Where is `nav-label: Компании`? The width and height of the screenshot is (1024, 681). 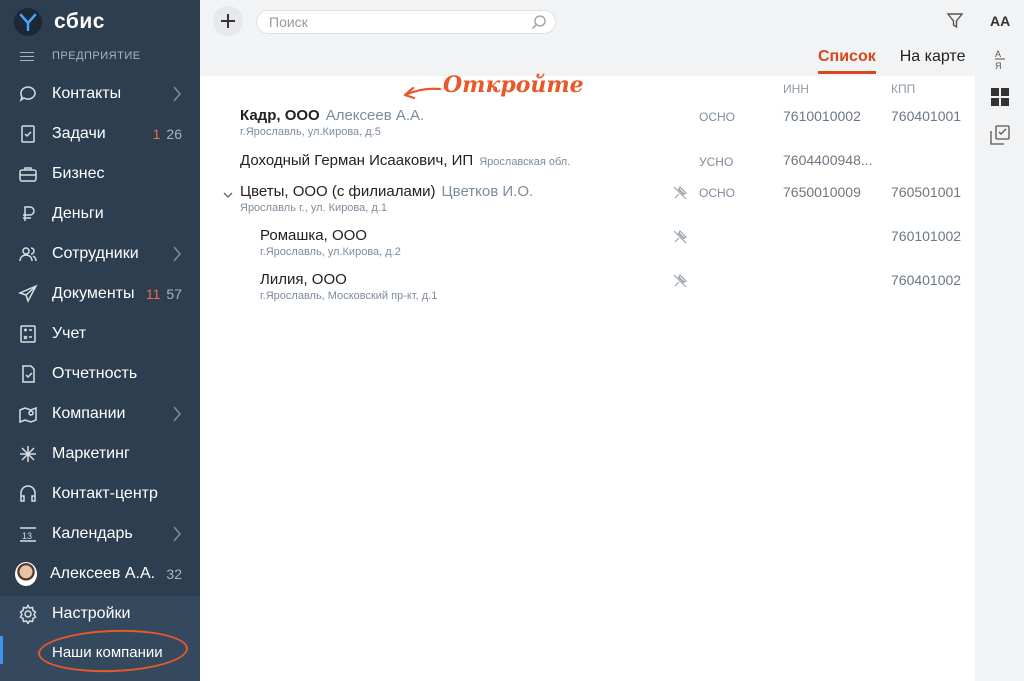
nav-label: Компании is located at coordinates (89, 413).